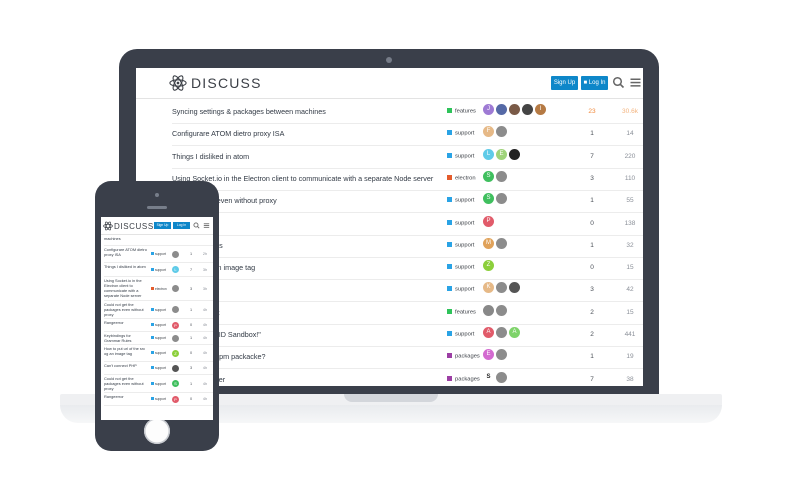 The image size is (794, 499). I want to click on search-icon, so click(618, 82).